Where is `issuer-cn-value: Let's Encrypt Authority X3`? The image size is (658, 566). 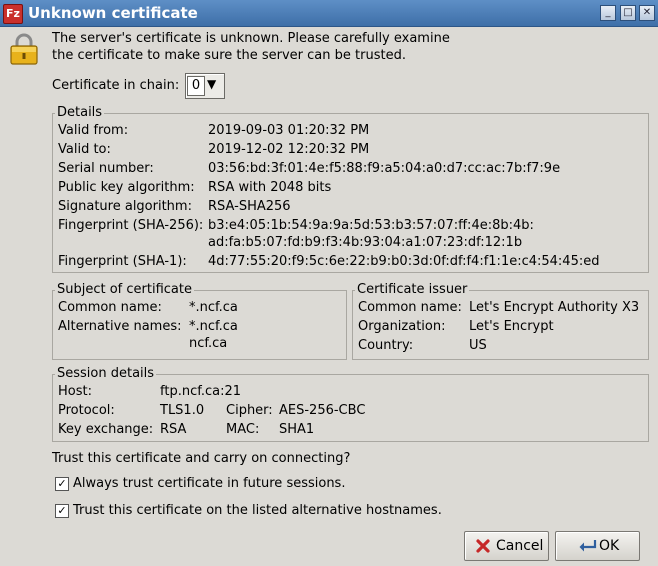
issuer-cn-value: Let's Encrypt Authority X3 is located at coordinates (554, 307).